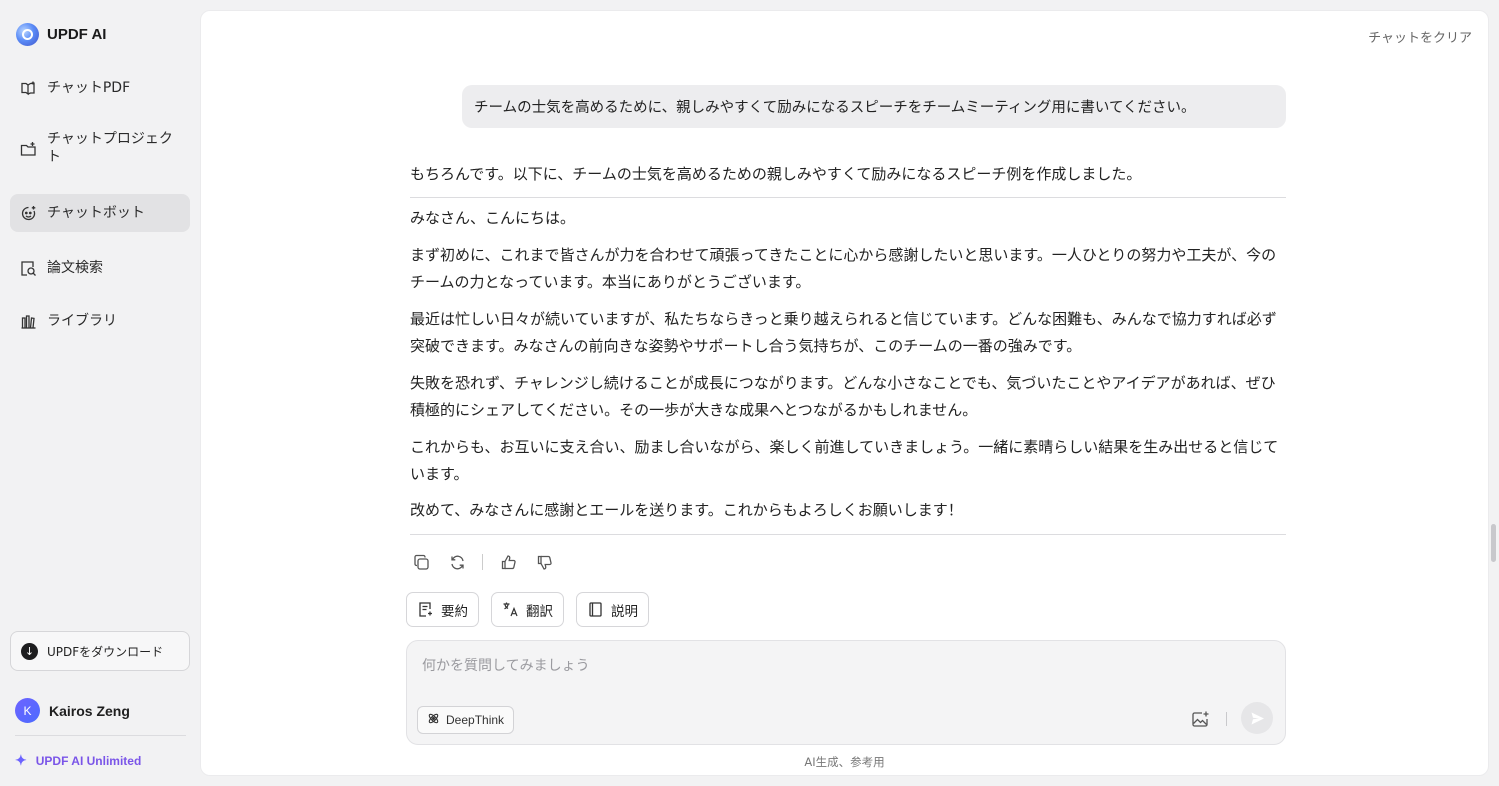 The image size is (1499, 786). What do you see at coordinates (110, 148) in the screenshot?
I see `sidebar-item-label: チャットプロジェクト` at bounding box center [110, 148].